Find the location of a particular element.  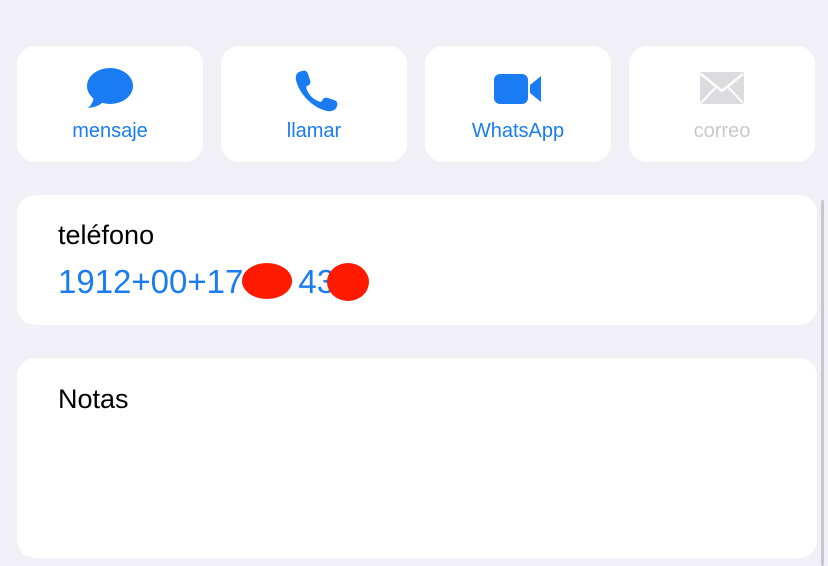

video-camera-icon is located at coordinates (518, 89).